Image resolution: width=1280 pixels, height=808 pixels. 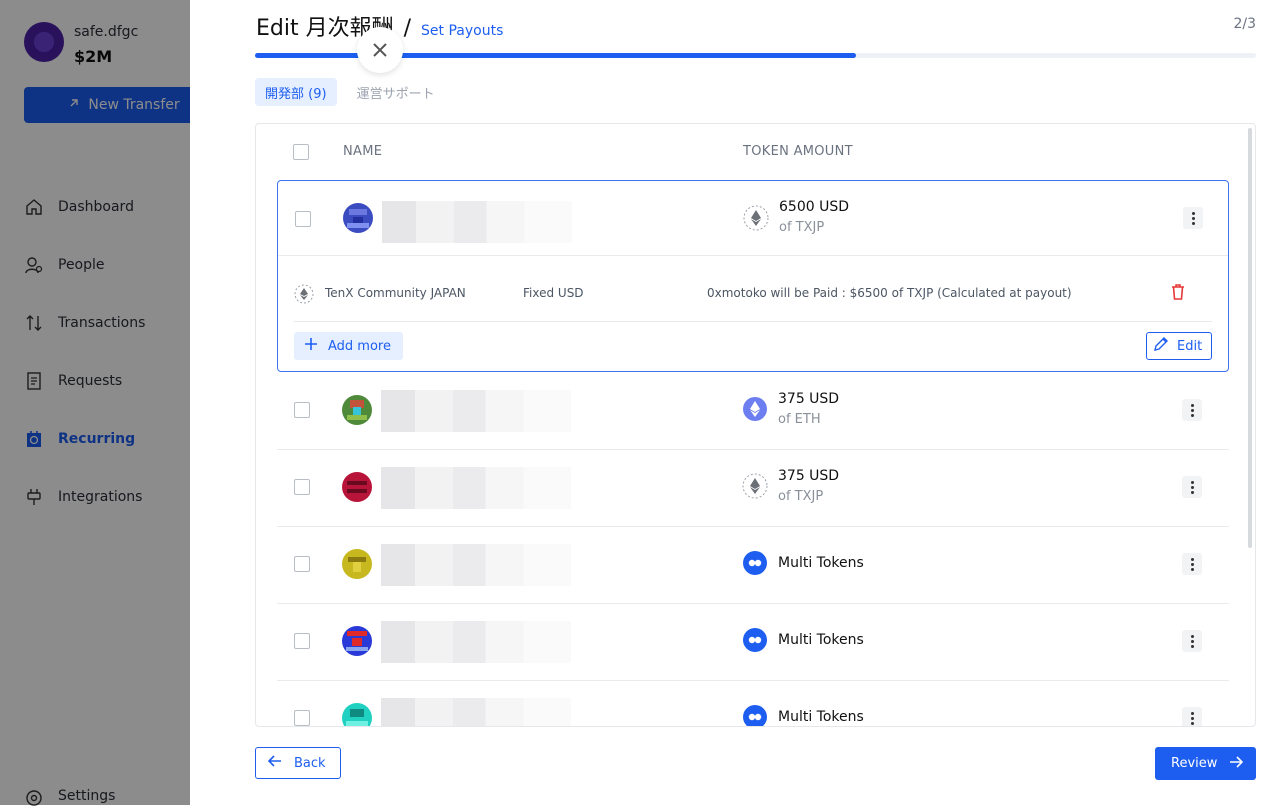 What do you see at coordinates (555, 55) in the screenshot?
I see `progress-fill` at bounding box center [555, 55].